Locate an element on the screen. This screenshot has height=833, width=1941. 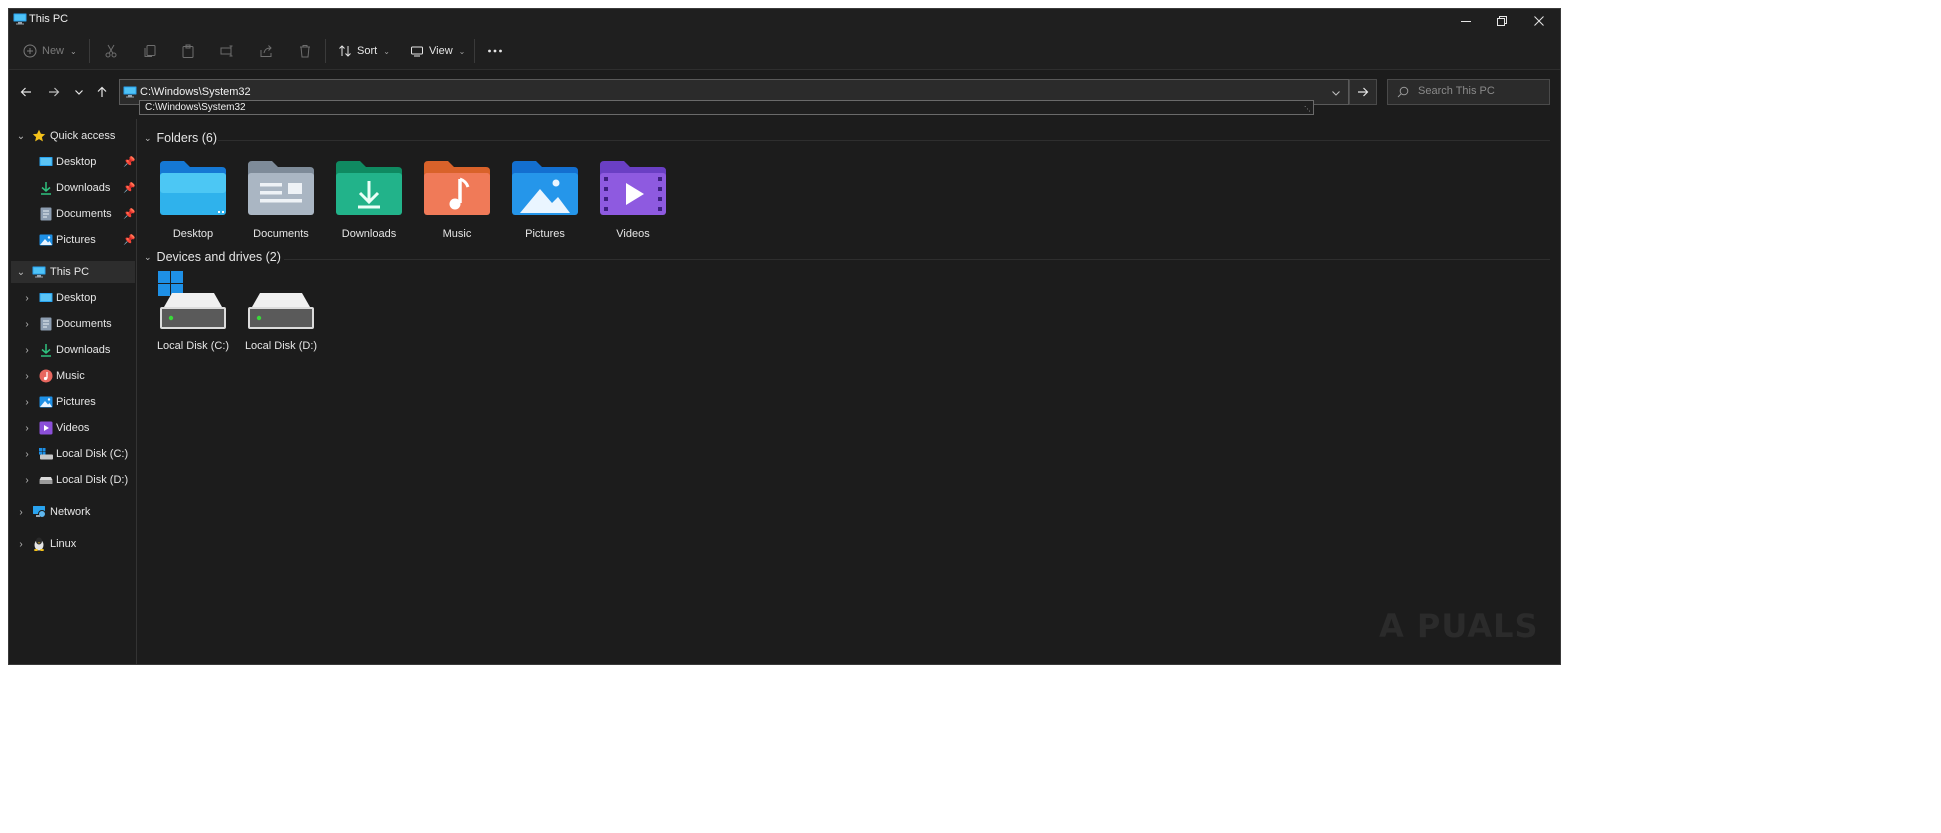
drives-group-header: ⌄ Devices and drives (2) is located at coordinates (212, 257).